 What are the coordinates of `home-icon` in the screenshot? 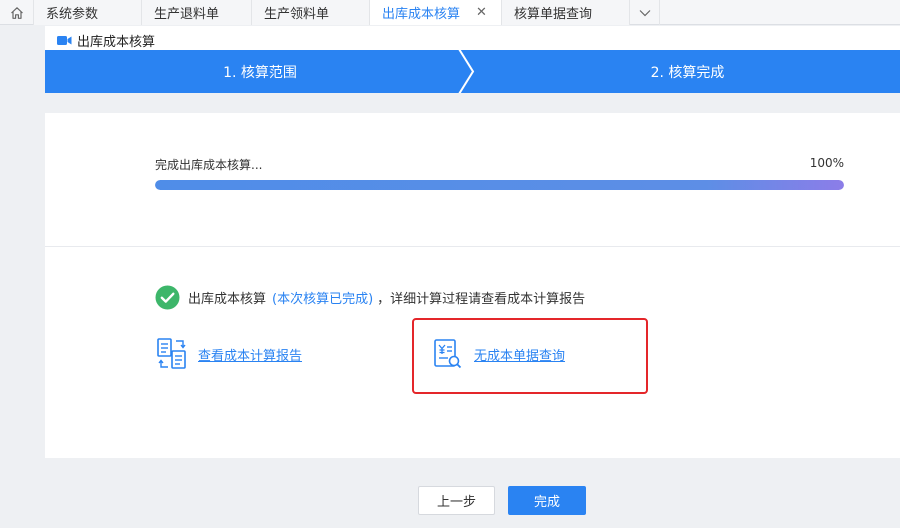 It's located at (16, 12).